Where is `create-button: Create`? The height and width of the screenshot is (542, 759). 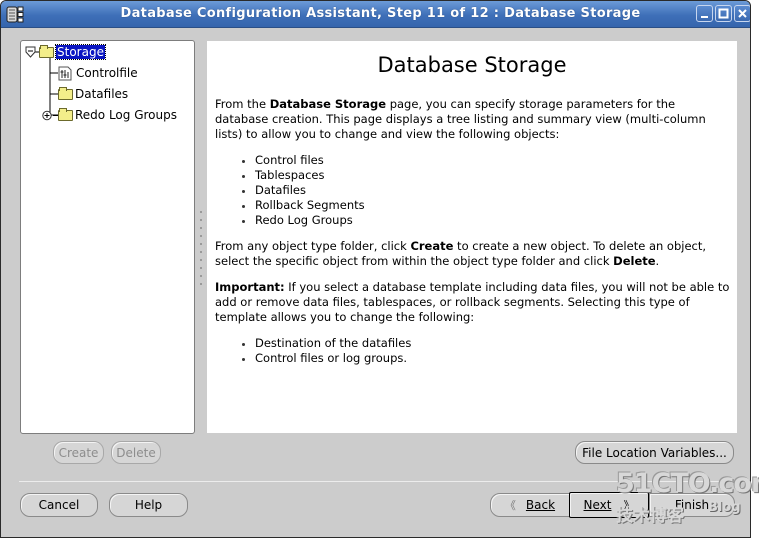
create-button: Create is located at coordinates (78, 452).